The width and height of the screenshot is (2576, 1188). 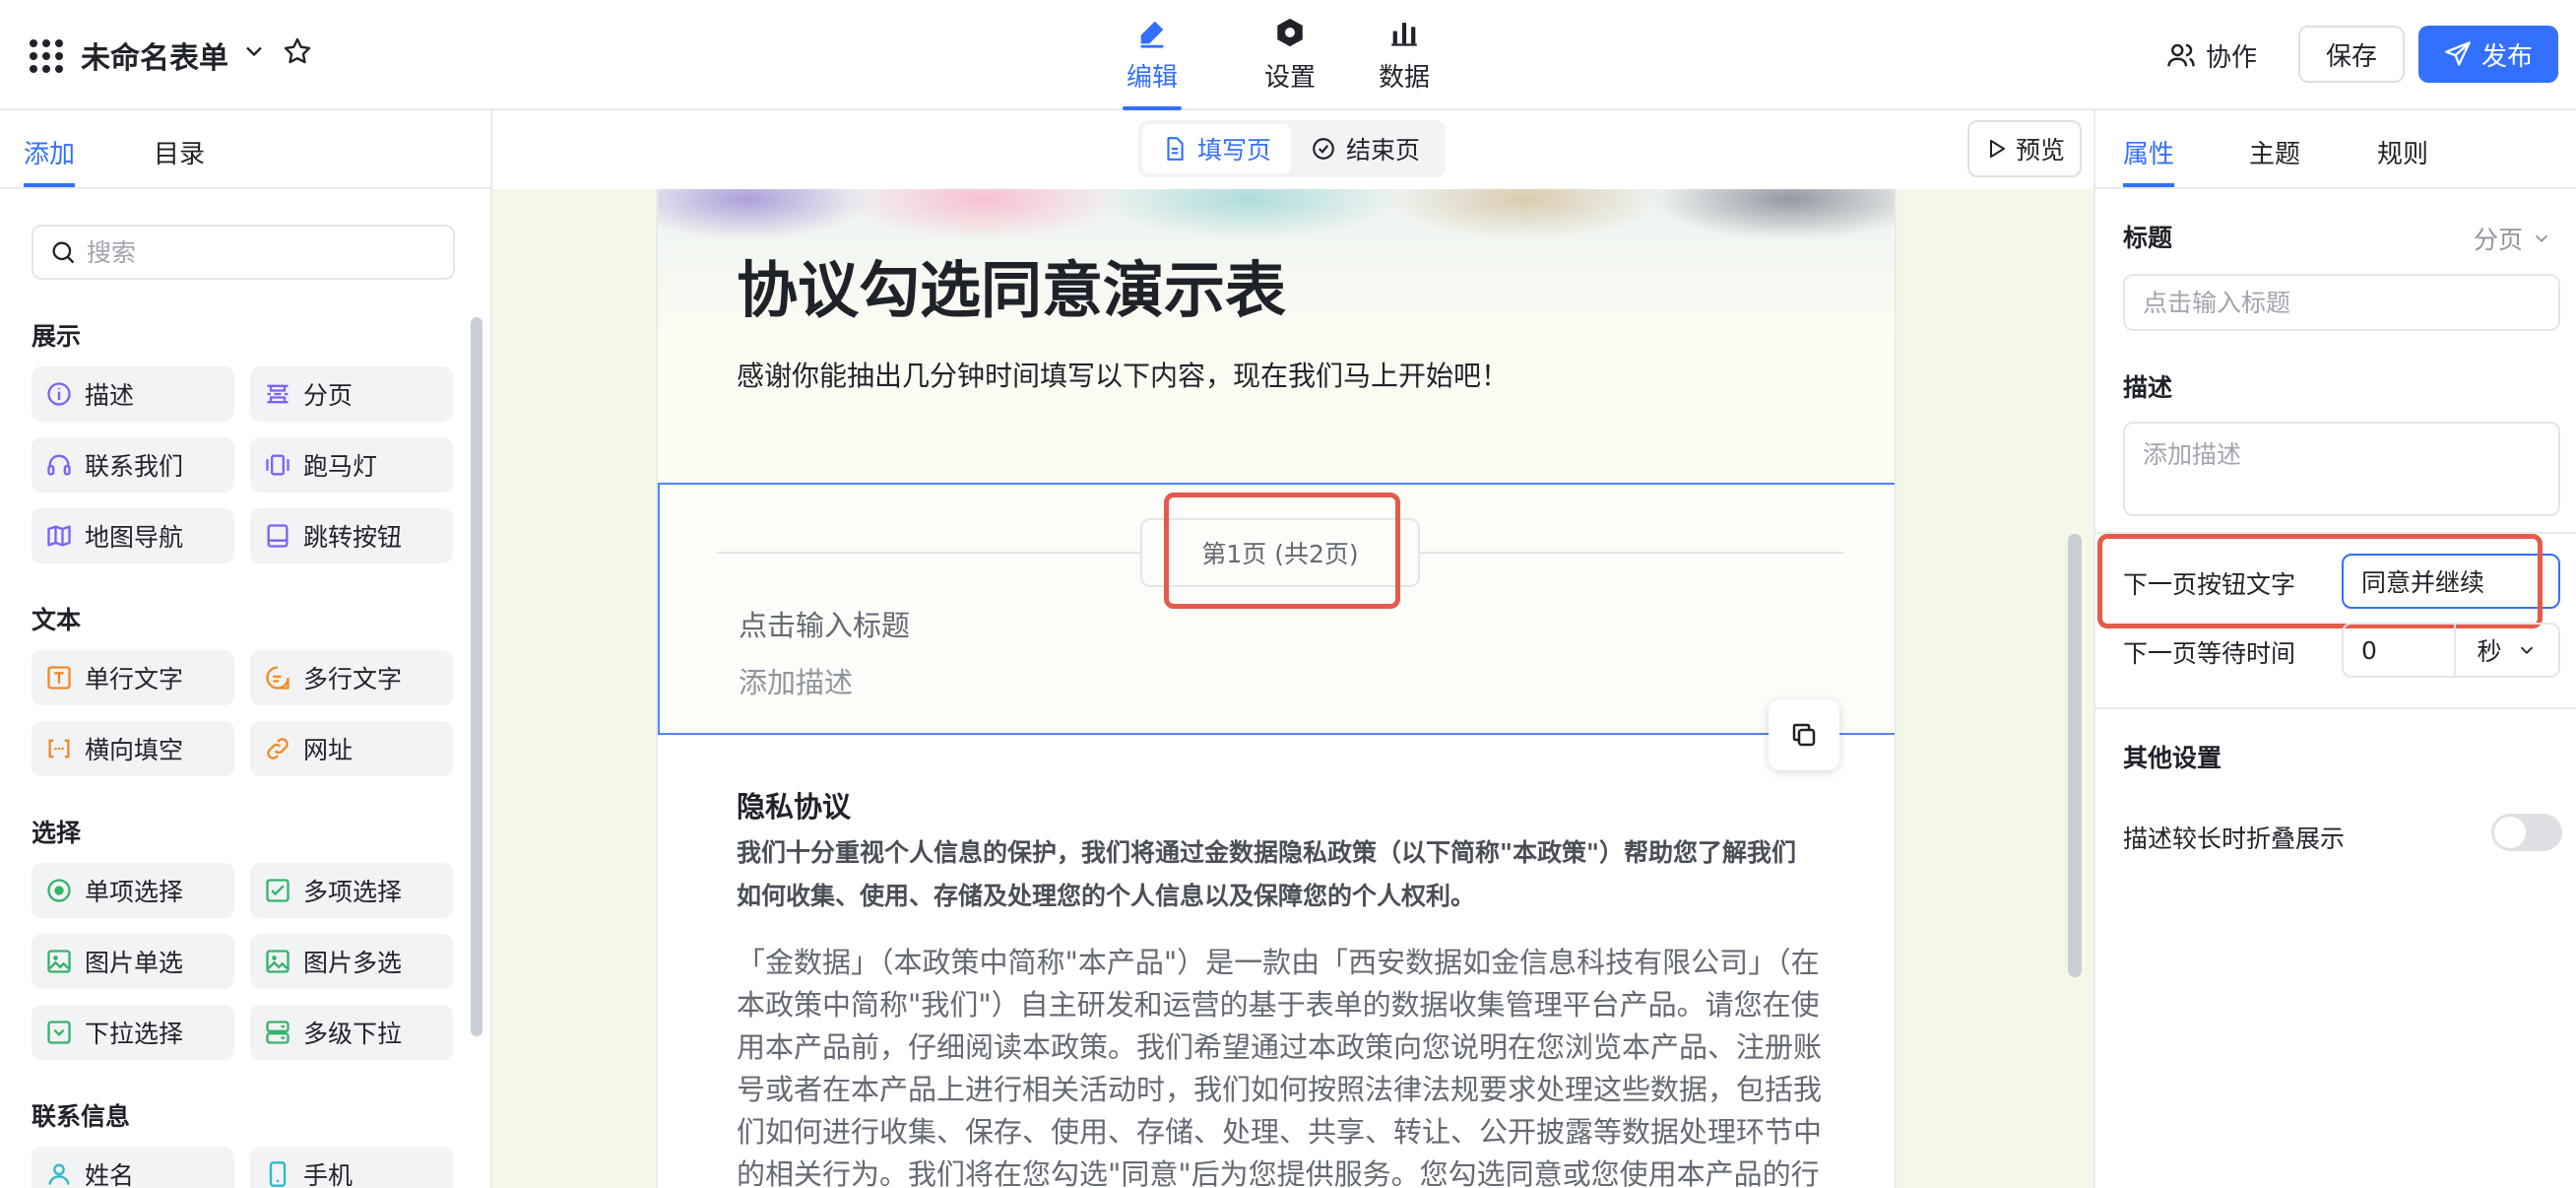 I want to click on text-input-icon, so click(x=59, y=678).